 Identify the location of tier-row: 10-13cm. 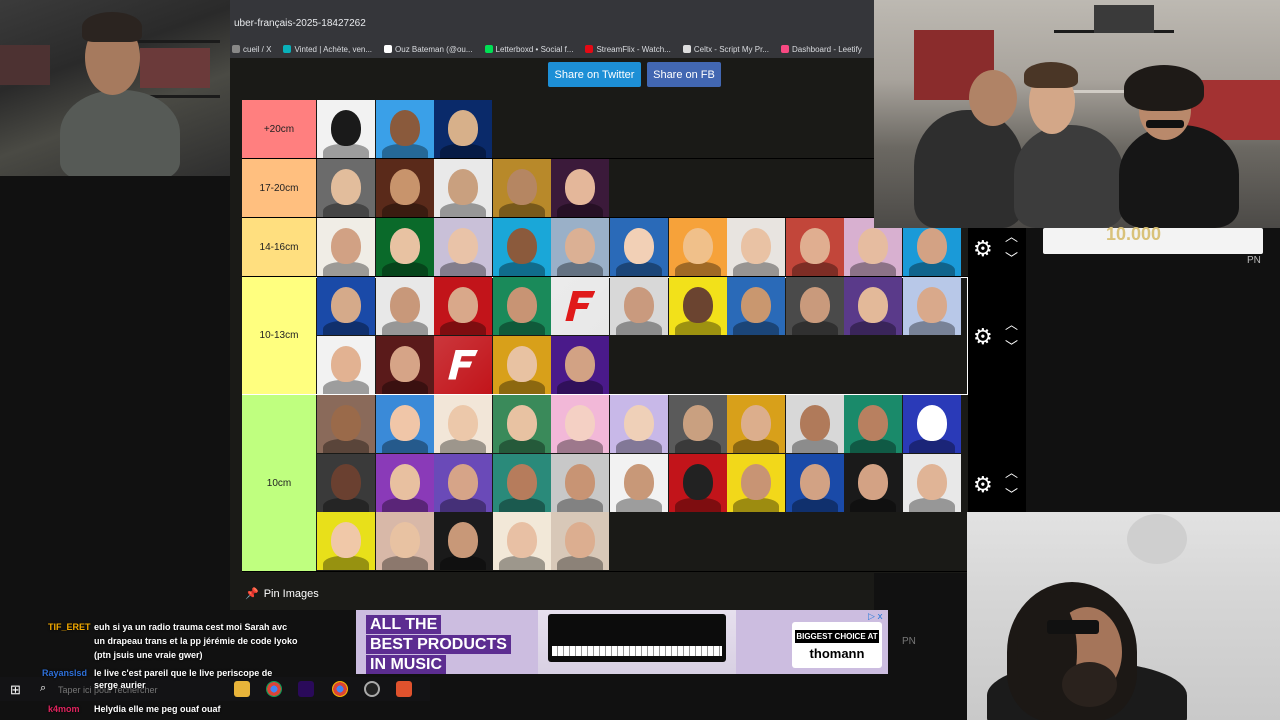
(605, 336).